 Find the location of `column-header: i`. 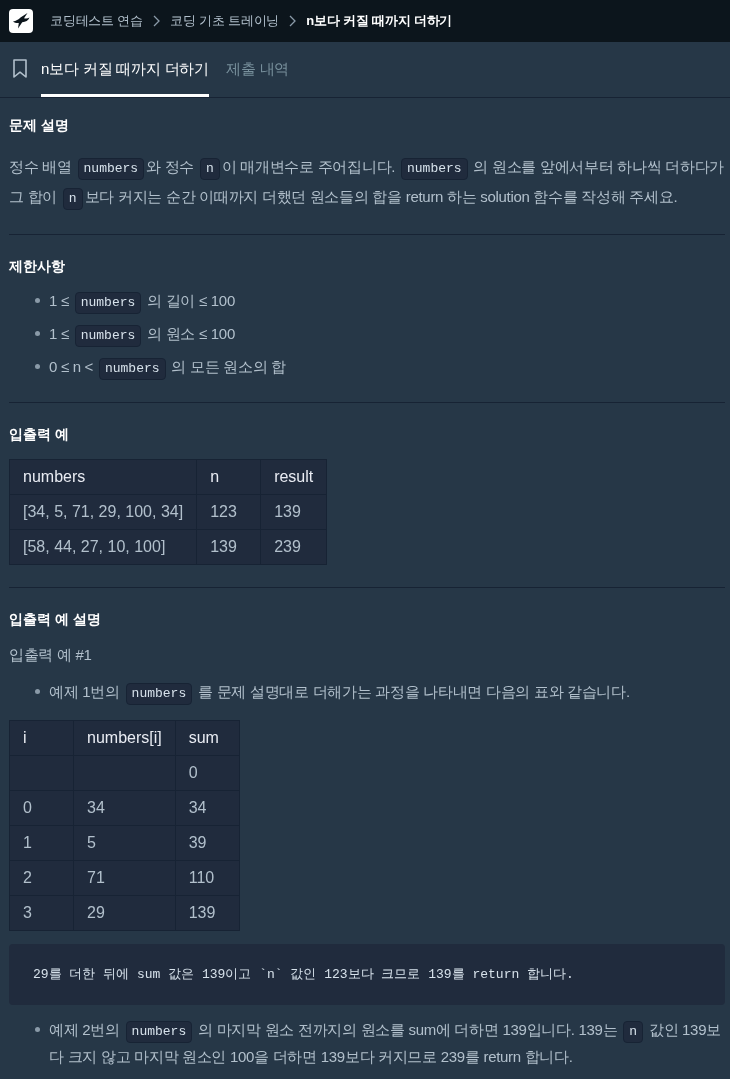

column-header: i is located at coordinates (41, 738).